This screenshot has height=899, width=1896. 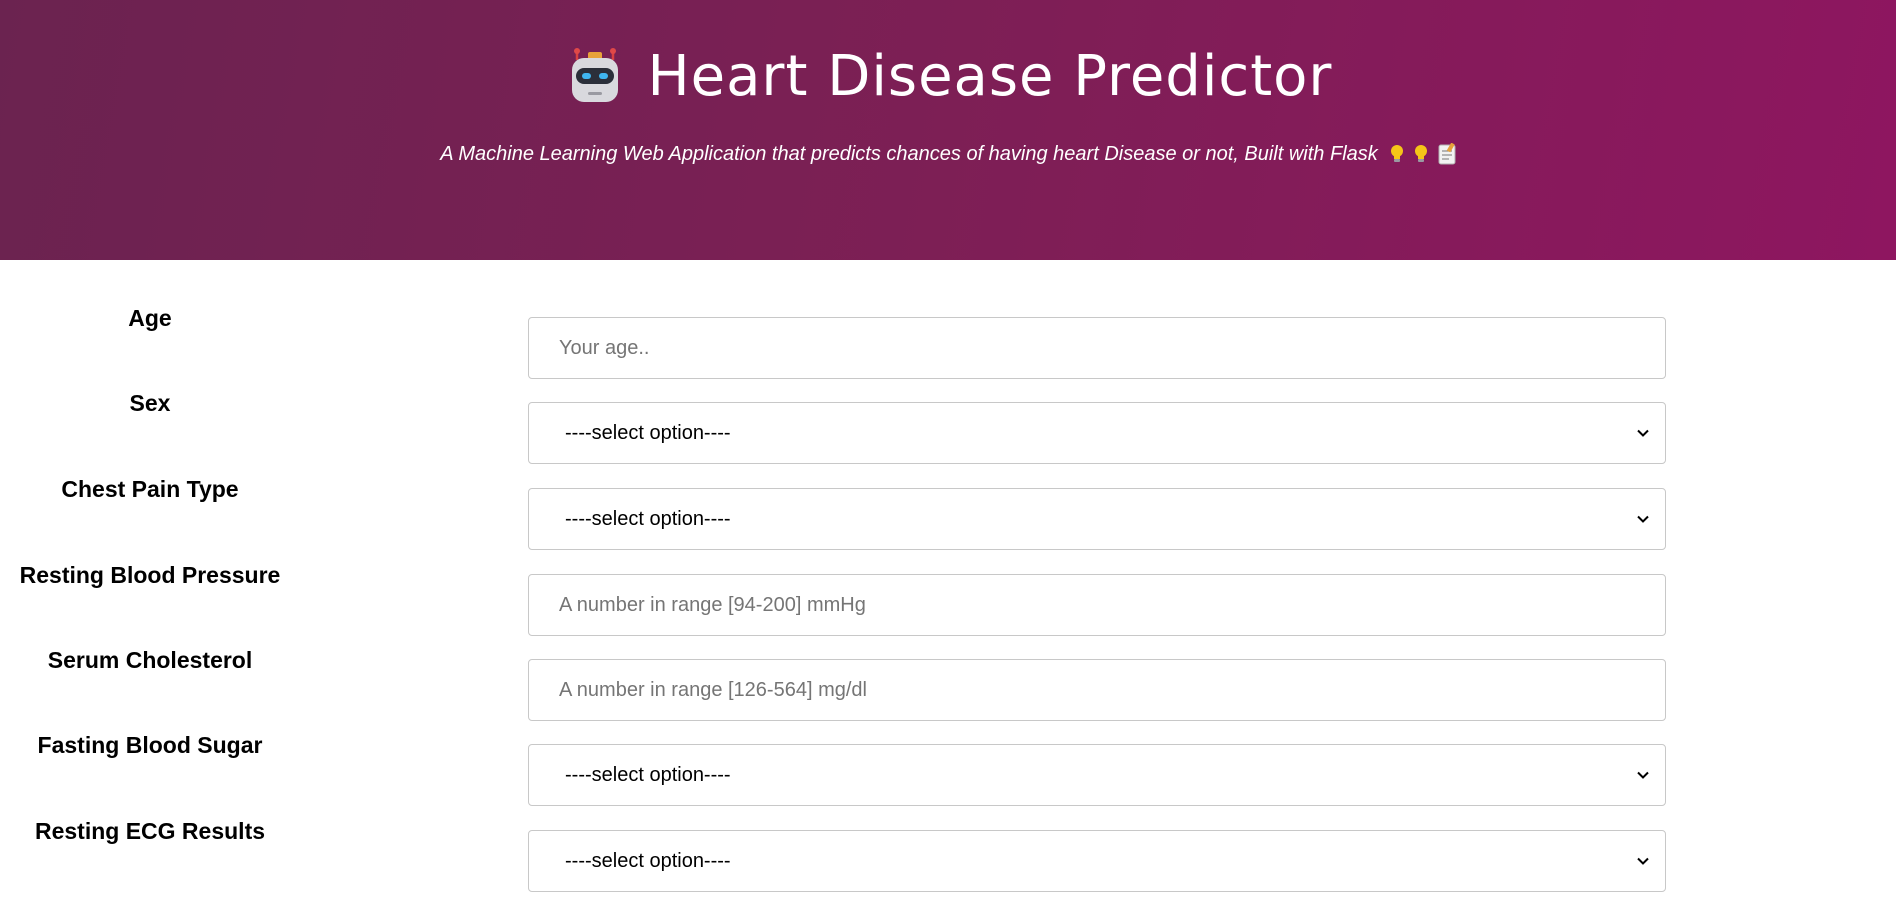 I want to click on fasting-blood-sugar-select-value: ----select option----, so click(x=648, y=774).